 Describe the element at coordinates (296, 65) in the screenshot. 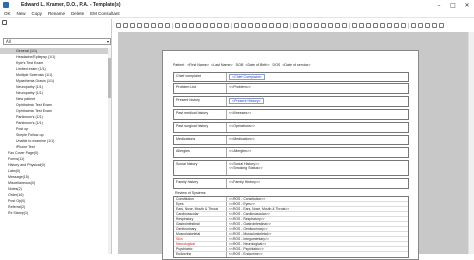

I see `dos-field: <Date of service>` at that location.